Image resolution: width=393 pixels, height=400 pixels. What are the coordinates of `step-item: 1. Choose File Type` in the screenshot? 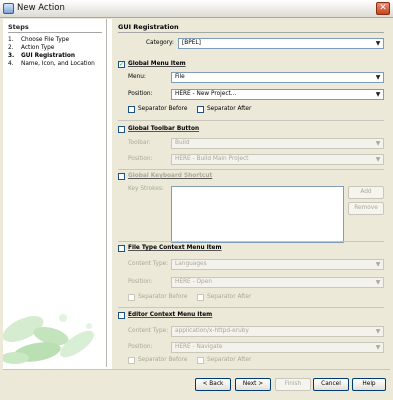 It's located at (51, 41).